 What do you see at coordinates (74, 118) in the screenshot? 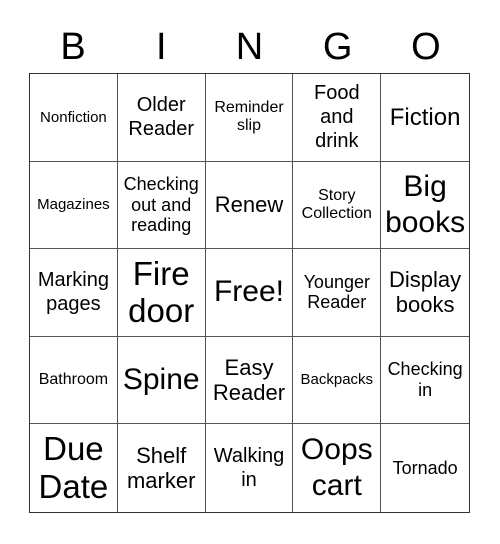
I see `bingo-cell: Nonfiction` at bounding box center [74, 118].